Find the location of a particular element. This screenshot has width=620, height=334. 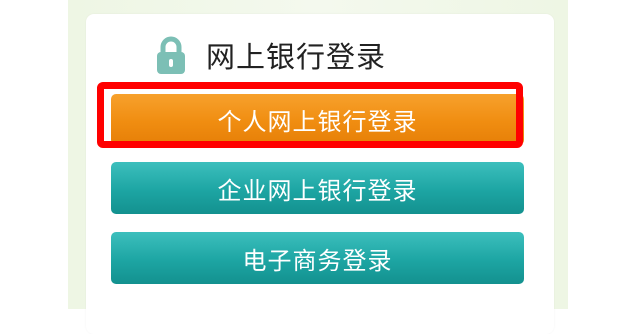

corporate-banking-login-label: 企业网上银行登录 is located at coordinates (317, 190).